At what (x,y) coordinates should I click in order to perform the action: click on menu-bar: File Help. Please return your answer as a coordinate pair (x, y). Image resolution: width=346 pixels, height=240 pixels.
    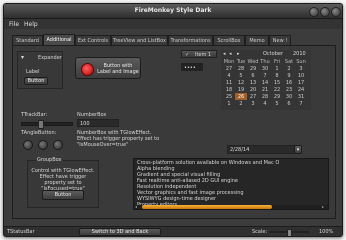
    Looking at the image, I should click on (173, 24).